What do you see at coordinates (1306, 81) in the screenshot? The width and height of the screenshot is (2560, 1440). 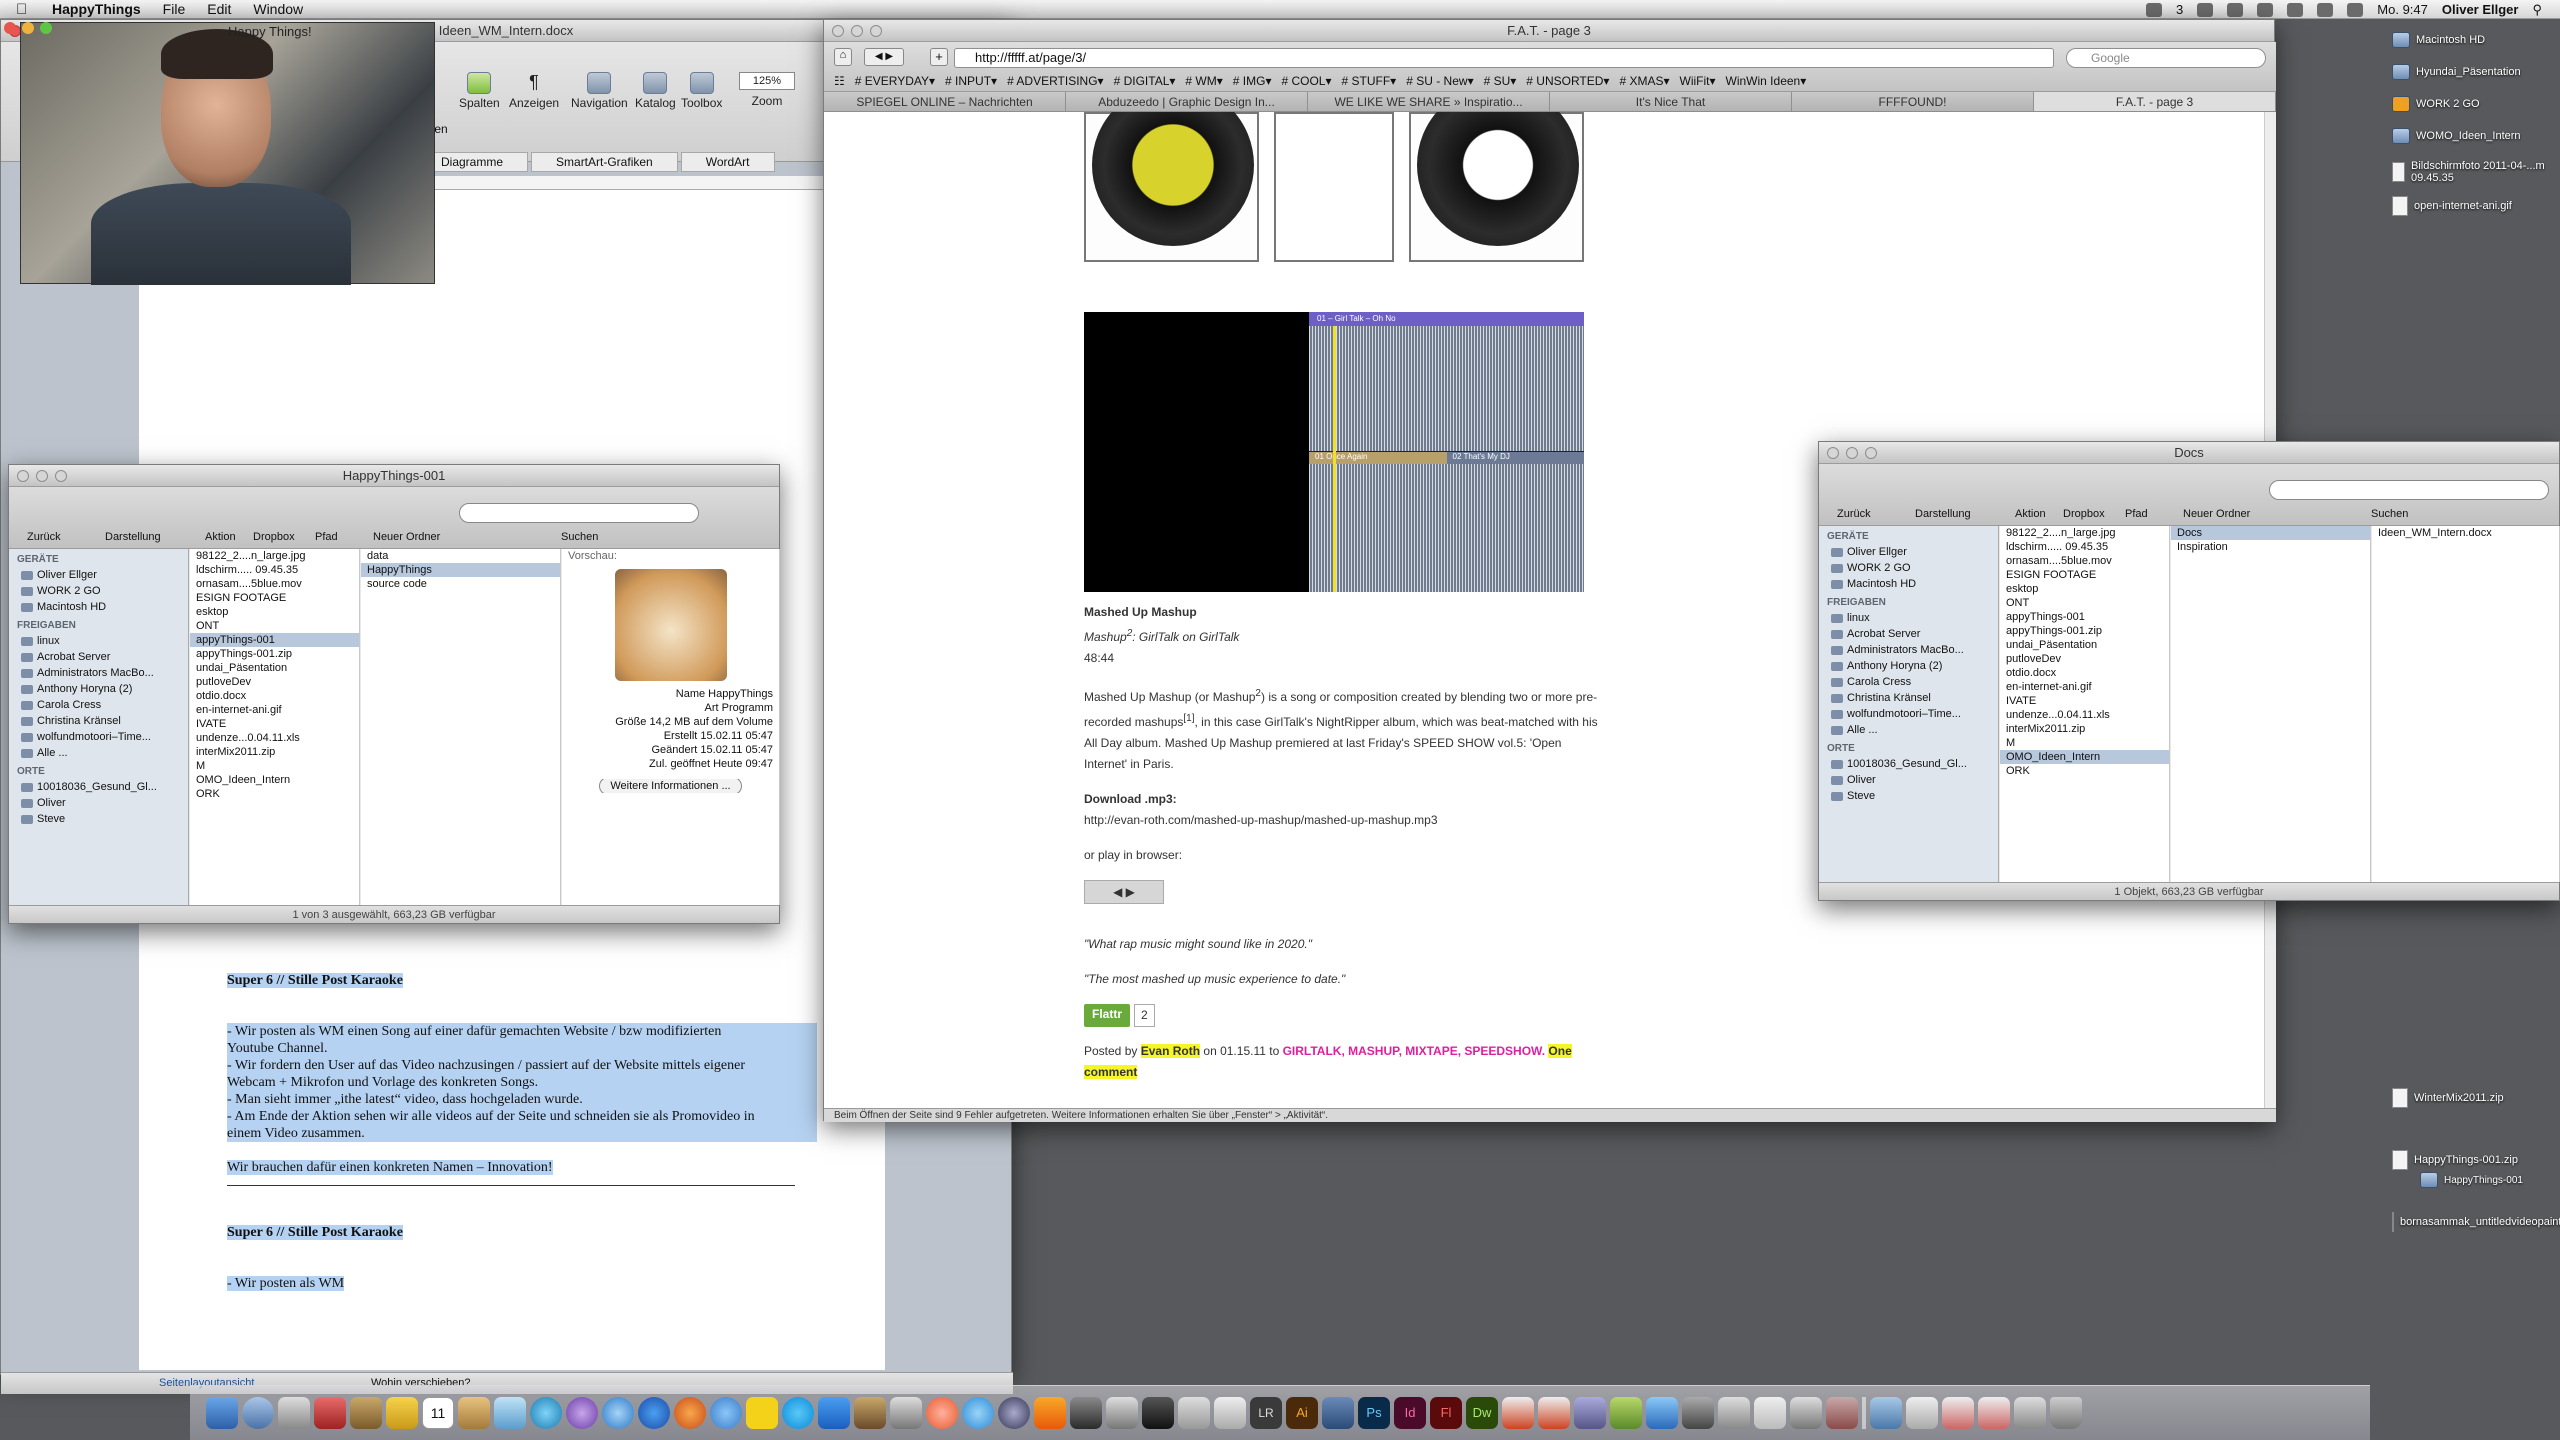 I see `bookmark-item: # COOL▾` at bounding box center [1306, 81].